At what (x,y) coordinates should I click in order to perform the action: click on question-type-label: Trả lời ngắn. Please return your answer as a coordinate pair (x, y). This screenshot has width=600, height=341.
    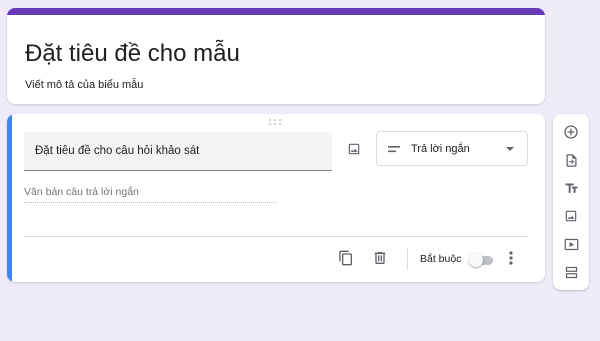
    Looking at the image, I should click on (440, 149).